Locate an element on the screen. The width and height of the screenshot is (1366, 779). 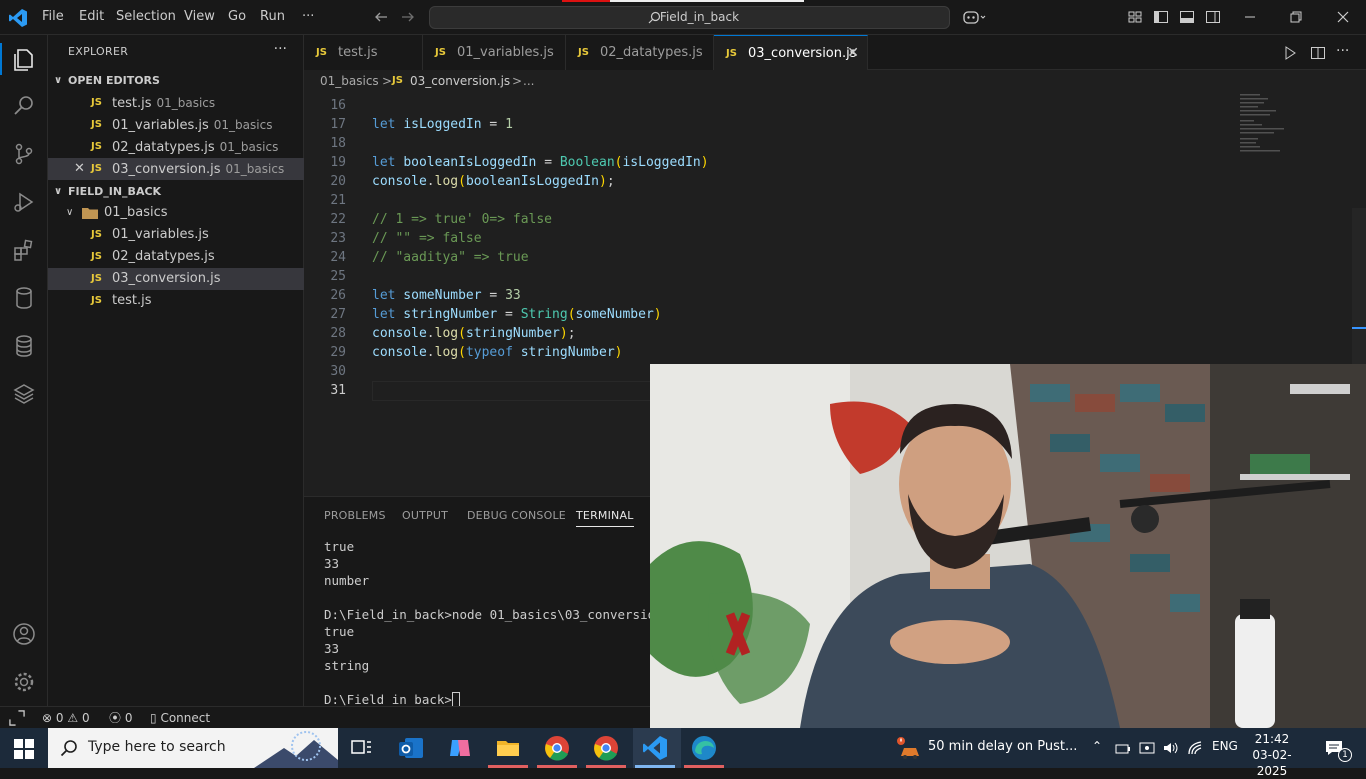
close-window-icon is located at coordinates (1343, 17).